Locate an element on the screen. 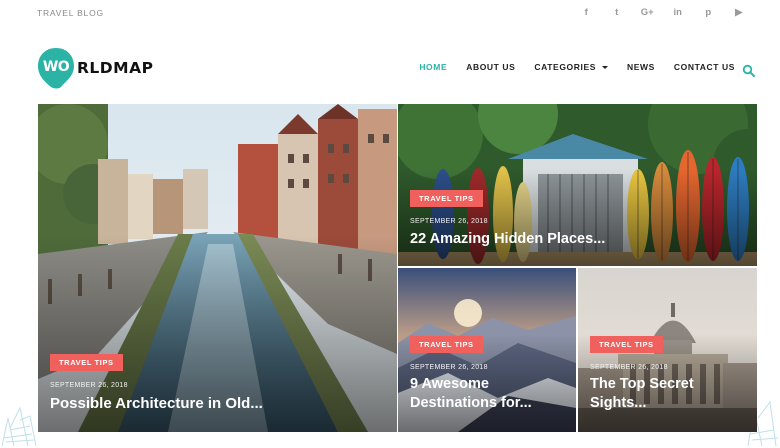 The image size is (780, 448). post-title-line-1: 9 Awesome is located at coordinates (449, 384).